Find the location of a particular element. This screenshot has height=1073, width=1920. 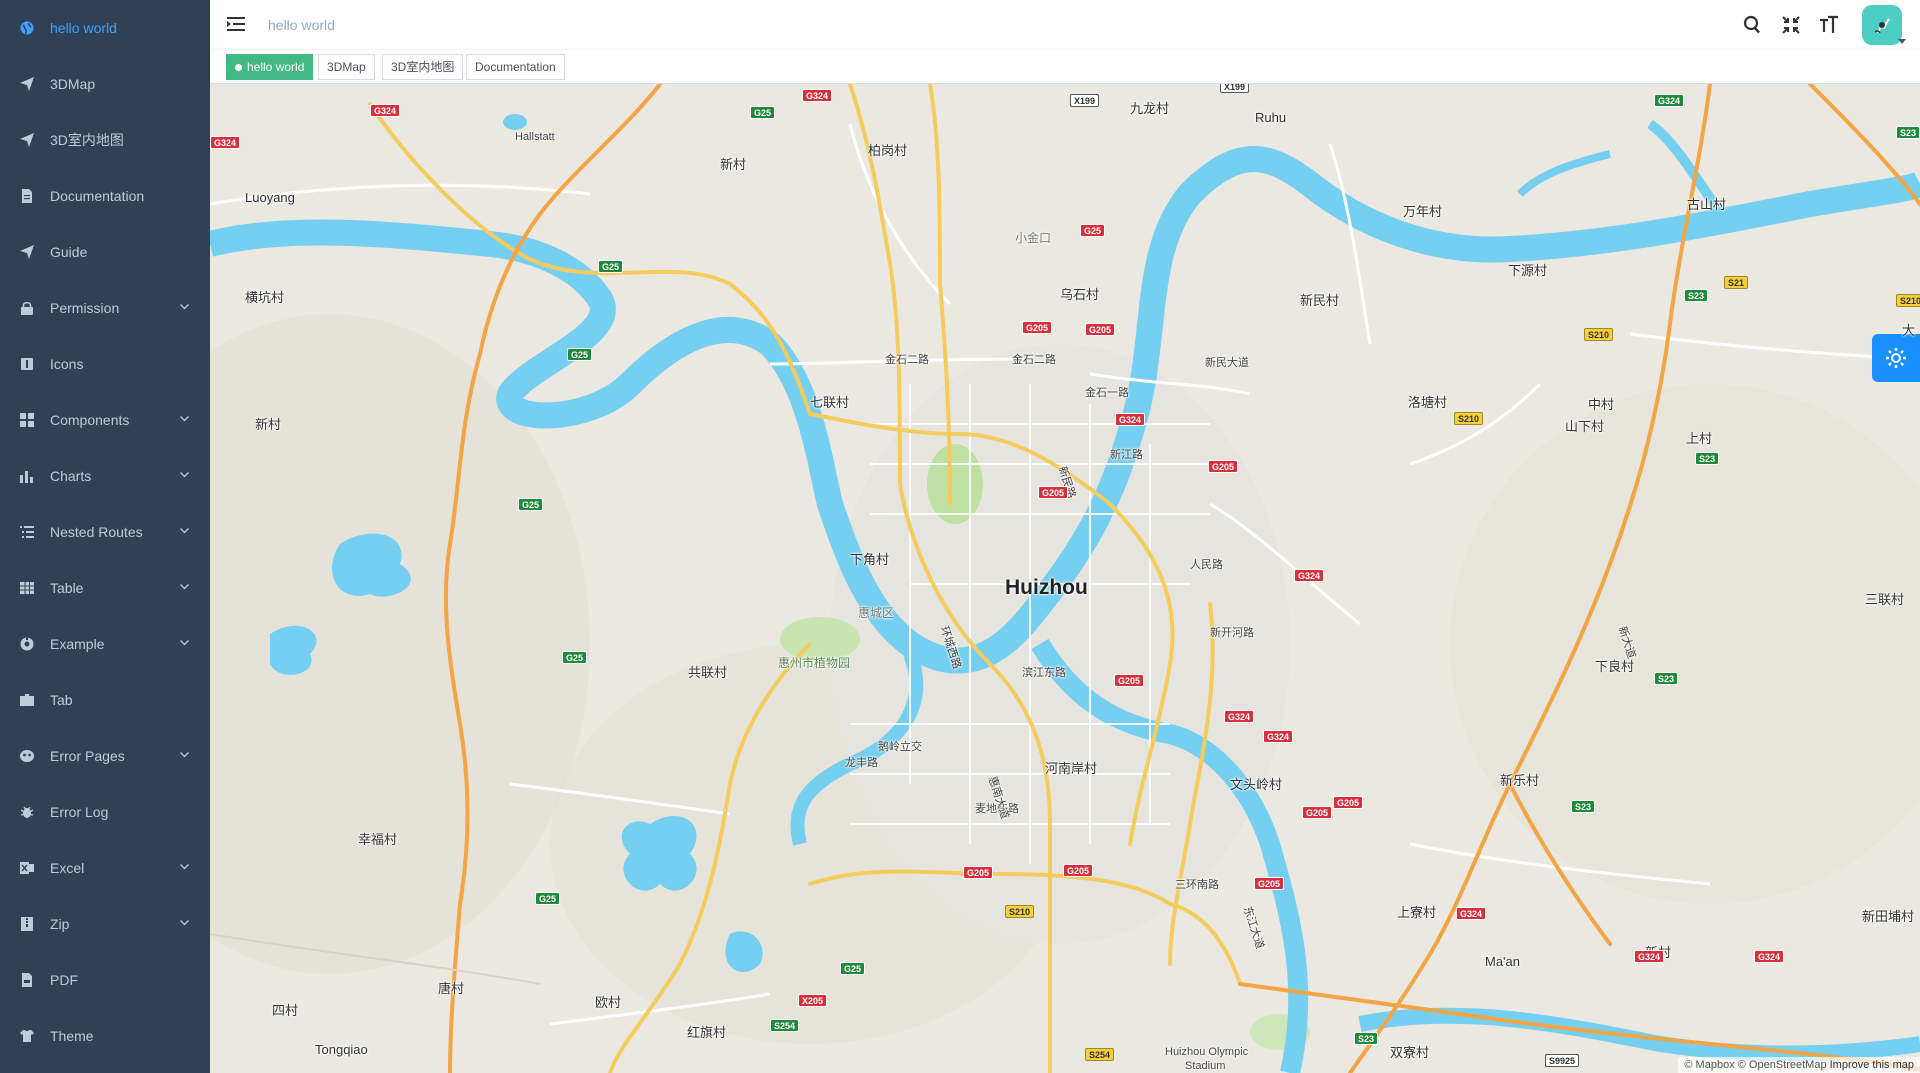

tag-2: 3D室内地图 is located at coordinates (423, 67).